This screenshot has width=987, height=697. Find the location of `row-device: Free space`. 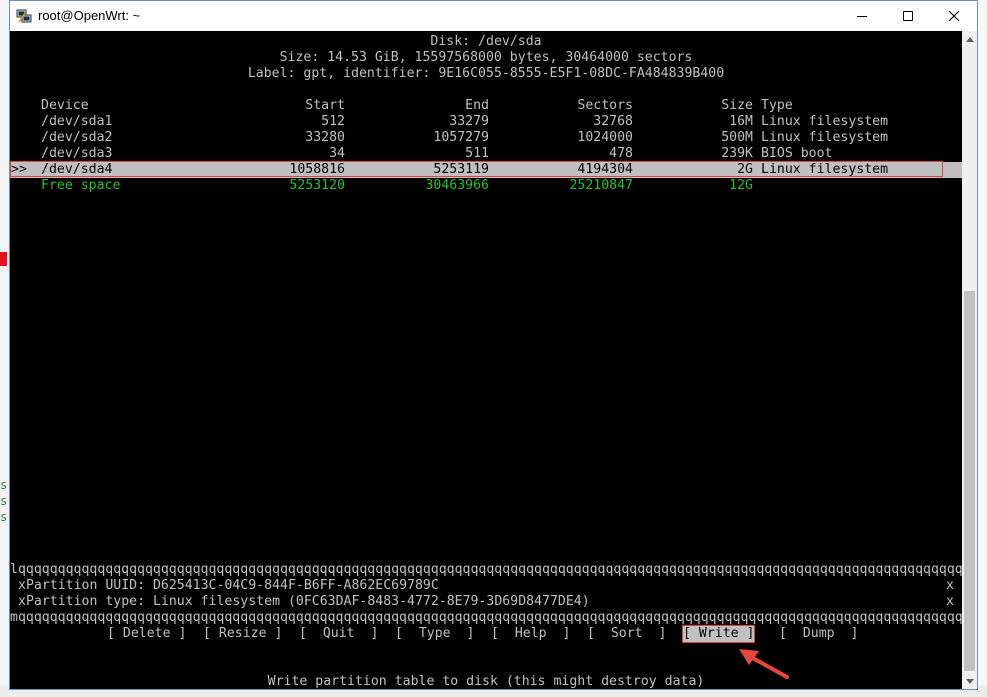

row-device: Free space is located at coordinates (81, 185).